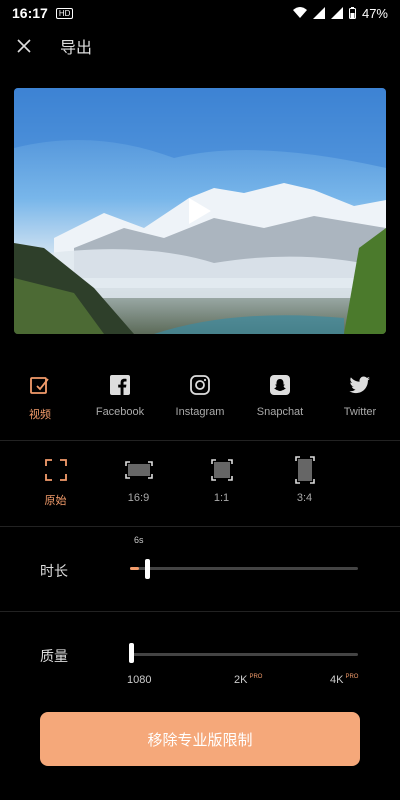 The height and width of the screenshot is (800, 400). Describe the element at coordinates (39, 385) in the screenshot. I see `video-edit-icon` at that location.